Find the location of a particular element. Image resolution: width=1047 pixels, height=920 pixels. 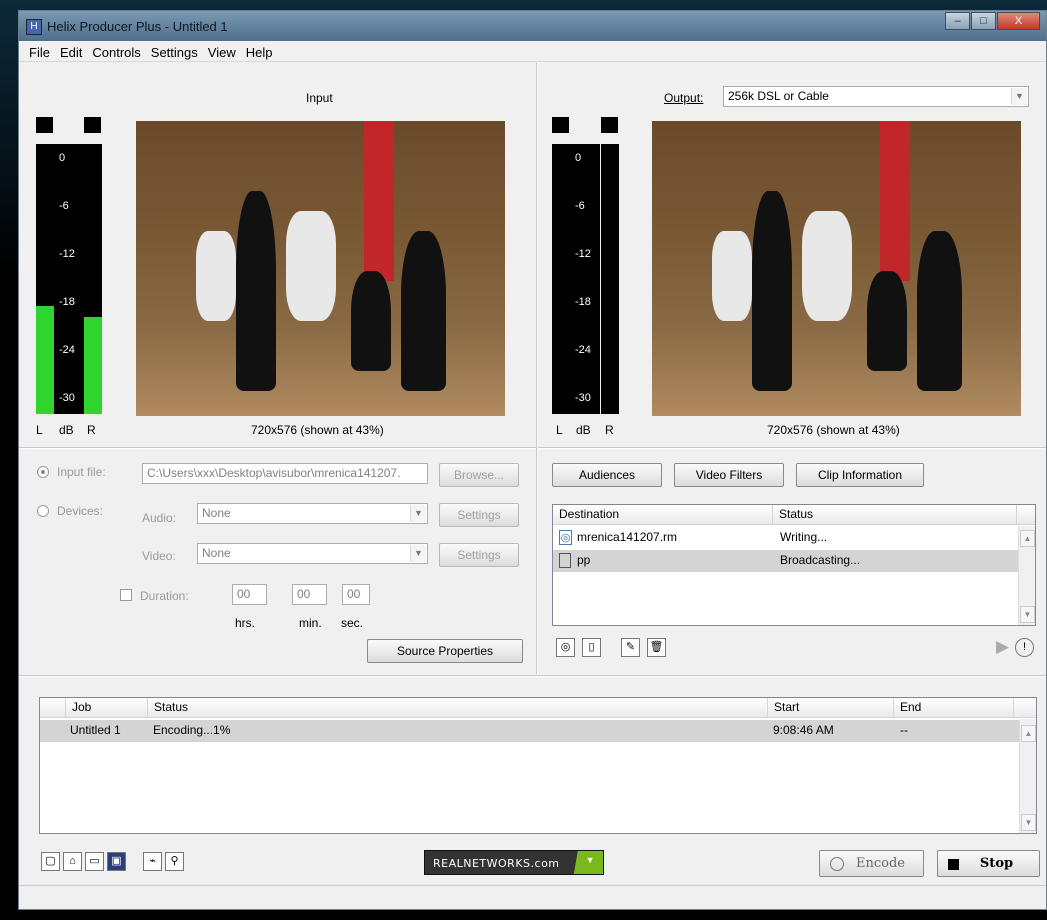

graph-icon: ⌁ is located at coordinates (152, 861).